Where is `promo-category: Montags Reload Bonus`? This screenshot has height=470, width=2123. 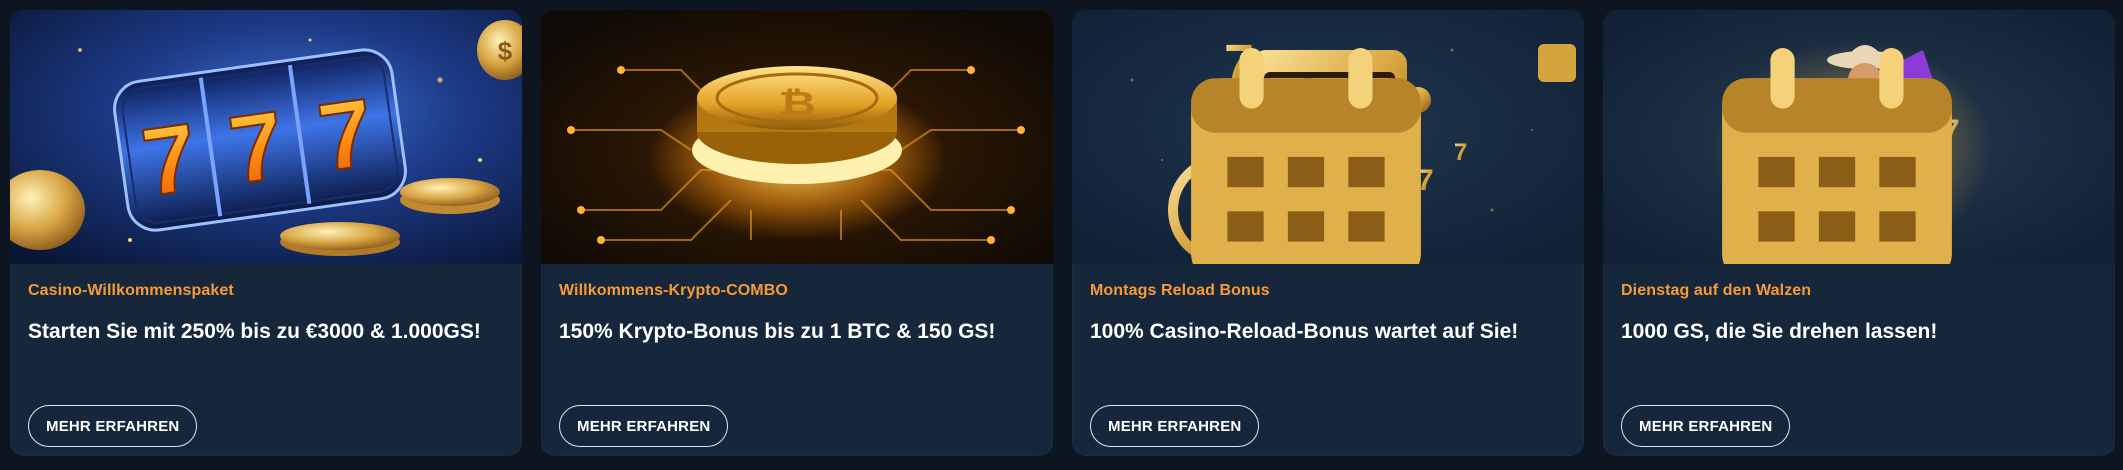
promo-category: Montags Reload Bonus is located at coordinates (1180, 290).